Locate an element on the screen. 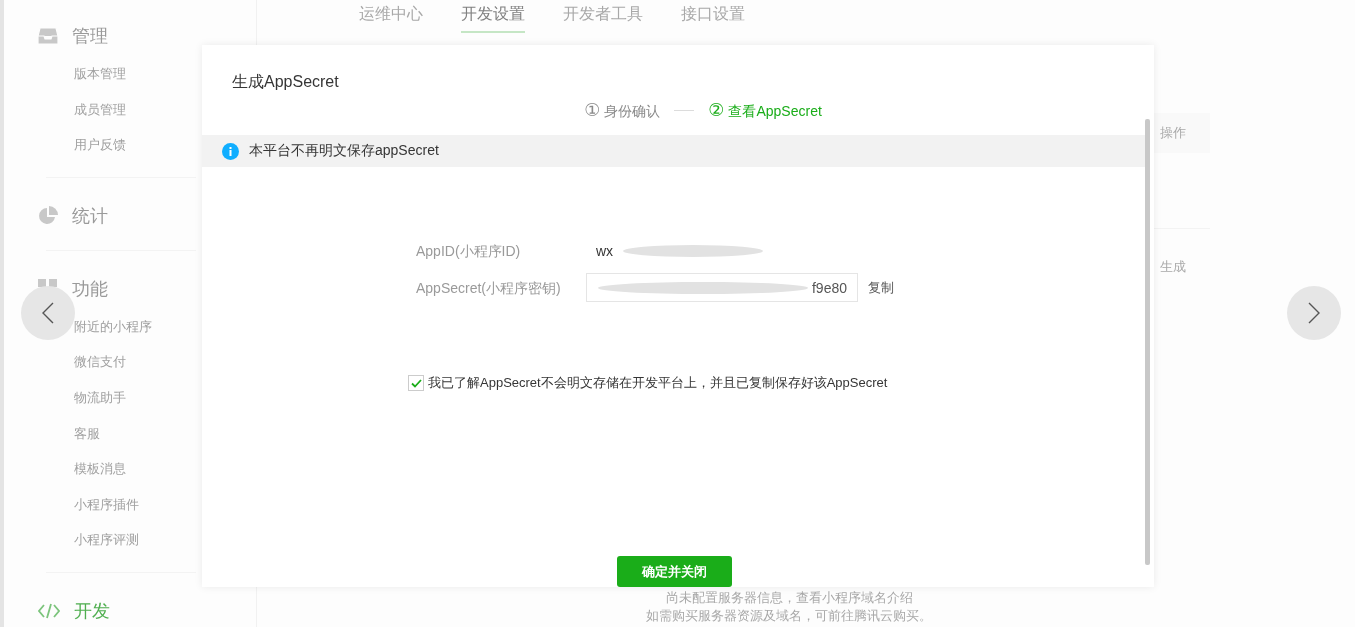 This screenshot has height=627, width=1355. tab: 开发设置 is located at coordinates (493, 16).